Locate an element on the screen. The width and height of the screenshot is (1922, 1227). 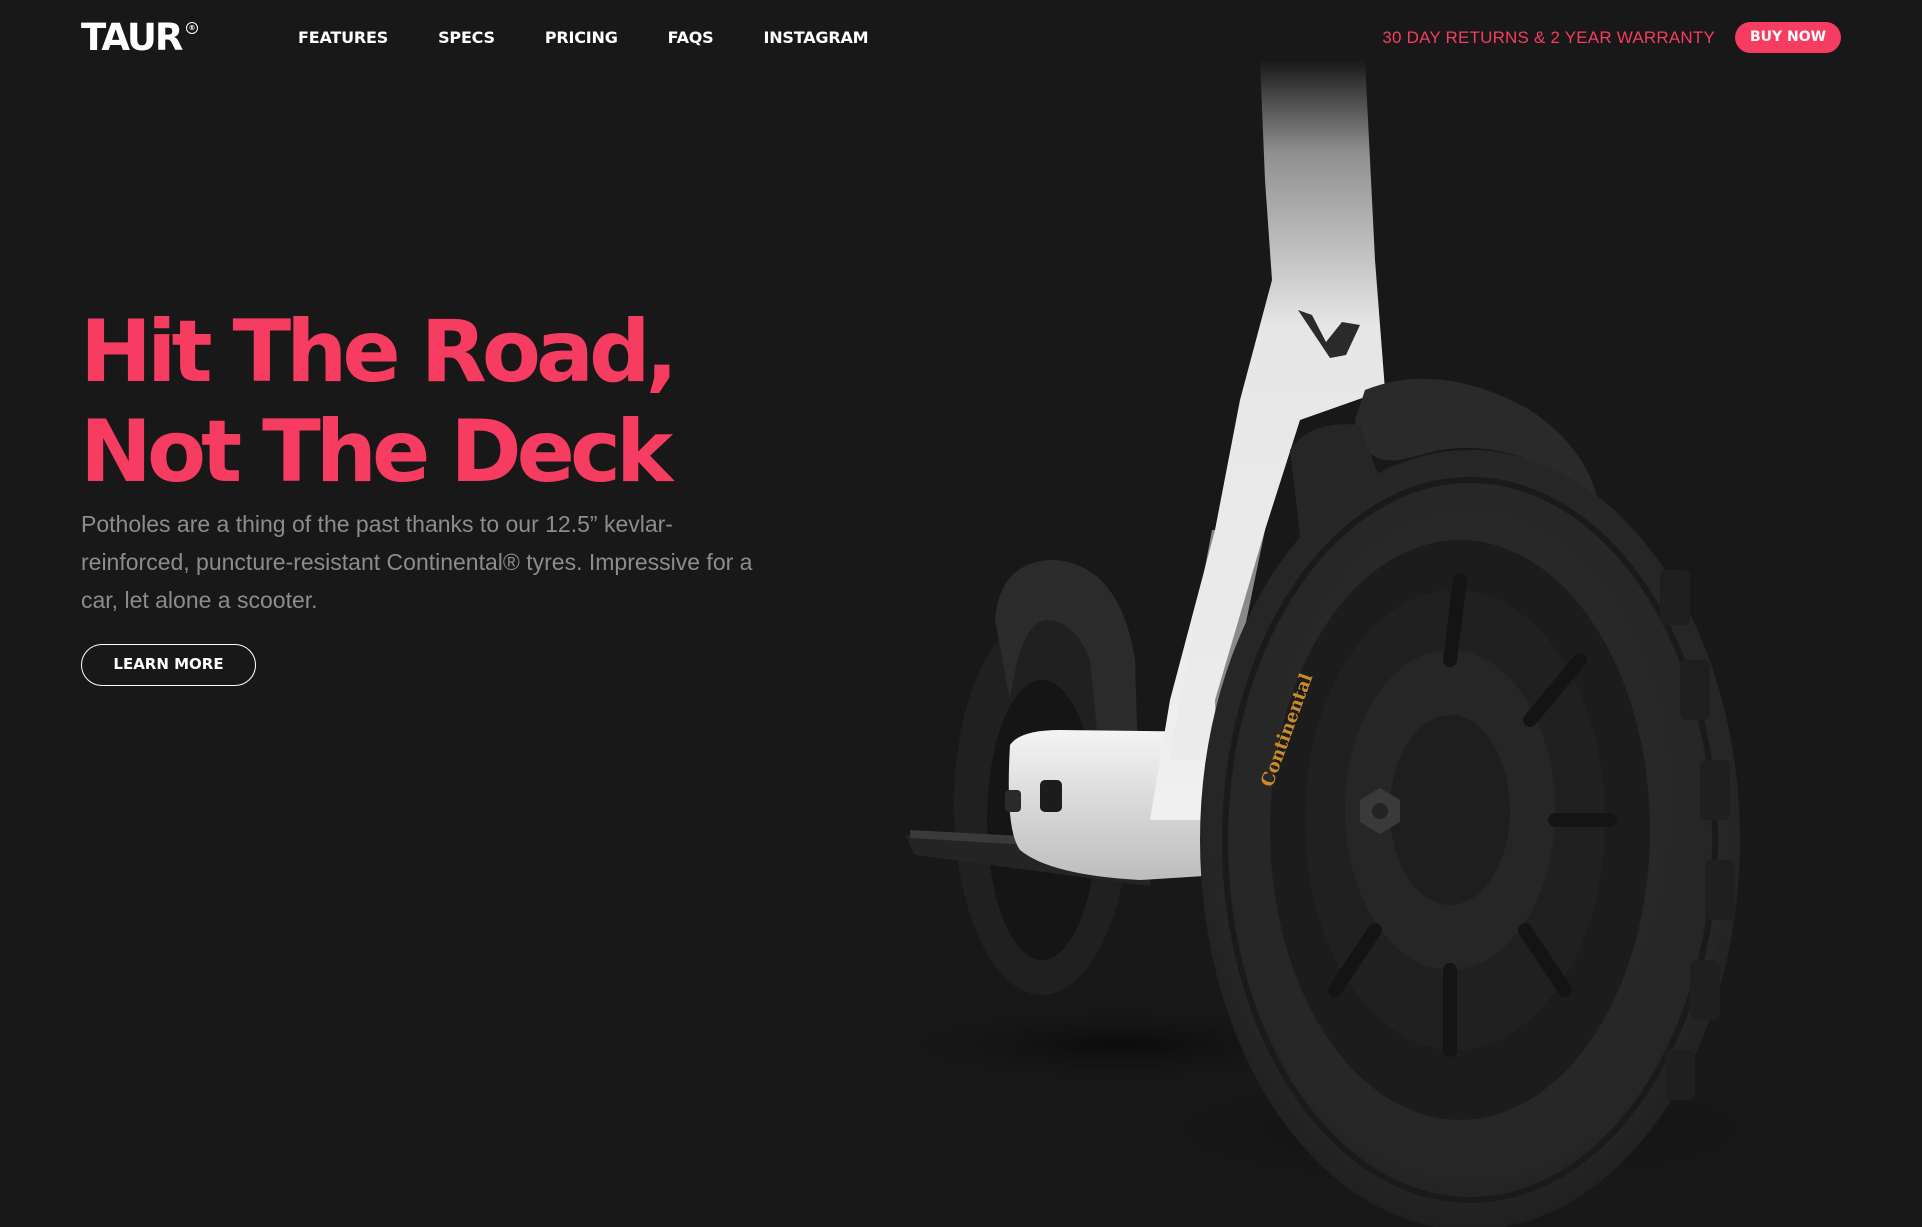
nav-item-features: FEATURES is located at coordinates (343, 37).